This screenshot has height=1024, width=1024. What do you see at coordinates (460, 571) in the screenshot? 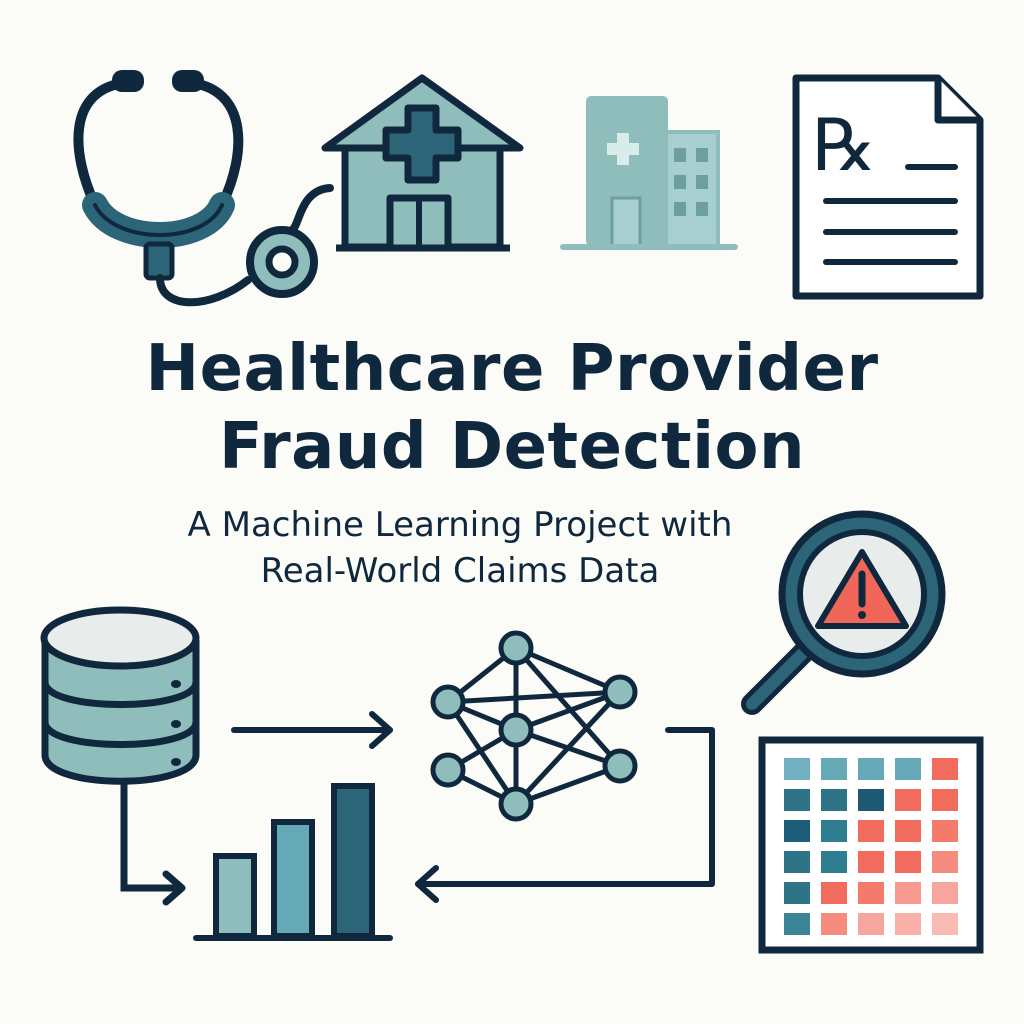
I see `page-subtitle-line-2: Real-World Claims Data` at bounding box center [460, 571].